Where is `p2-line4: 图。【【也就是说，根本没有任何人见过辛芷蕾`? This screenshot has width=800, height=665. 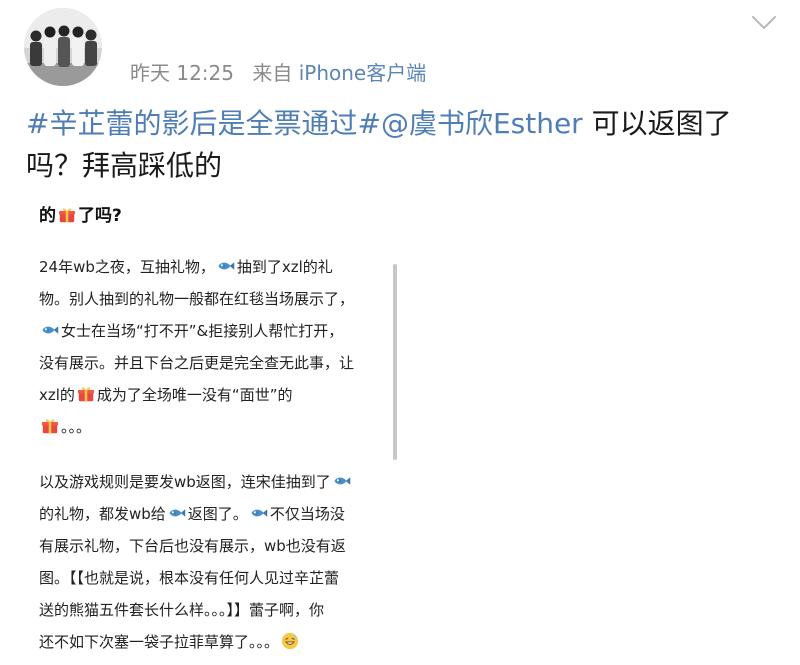 p2-line4: 图。【【也就是说，根本没有任何人见过辛芷蕾 is located at coordinates (189, 578).